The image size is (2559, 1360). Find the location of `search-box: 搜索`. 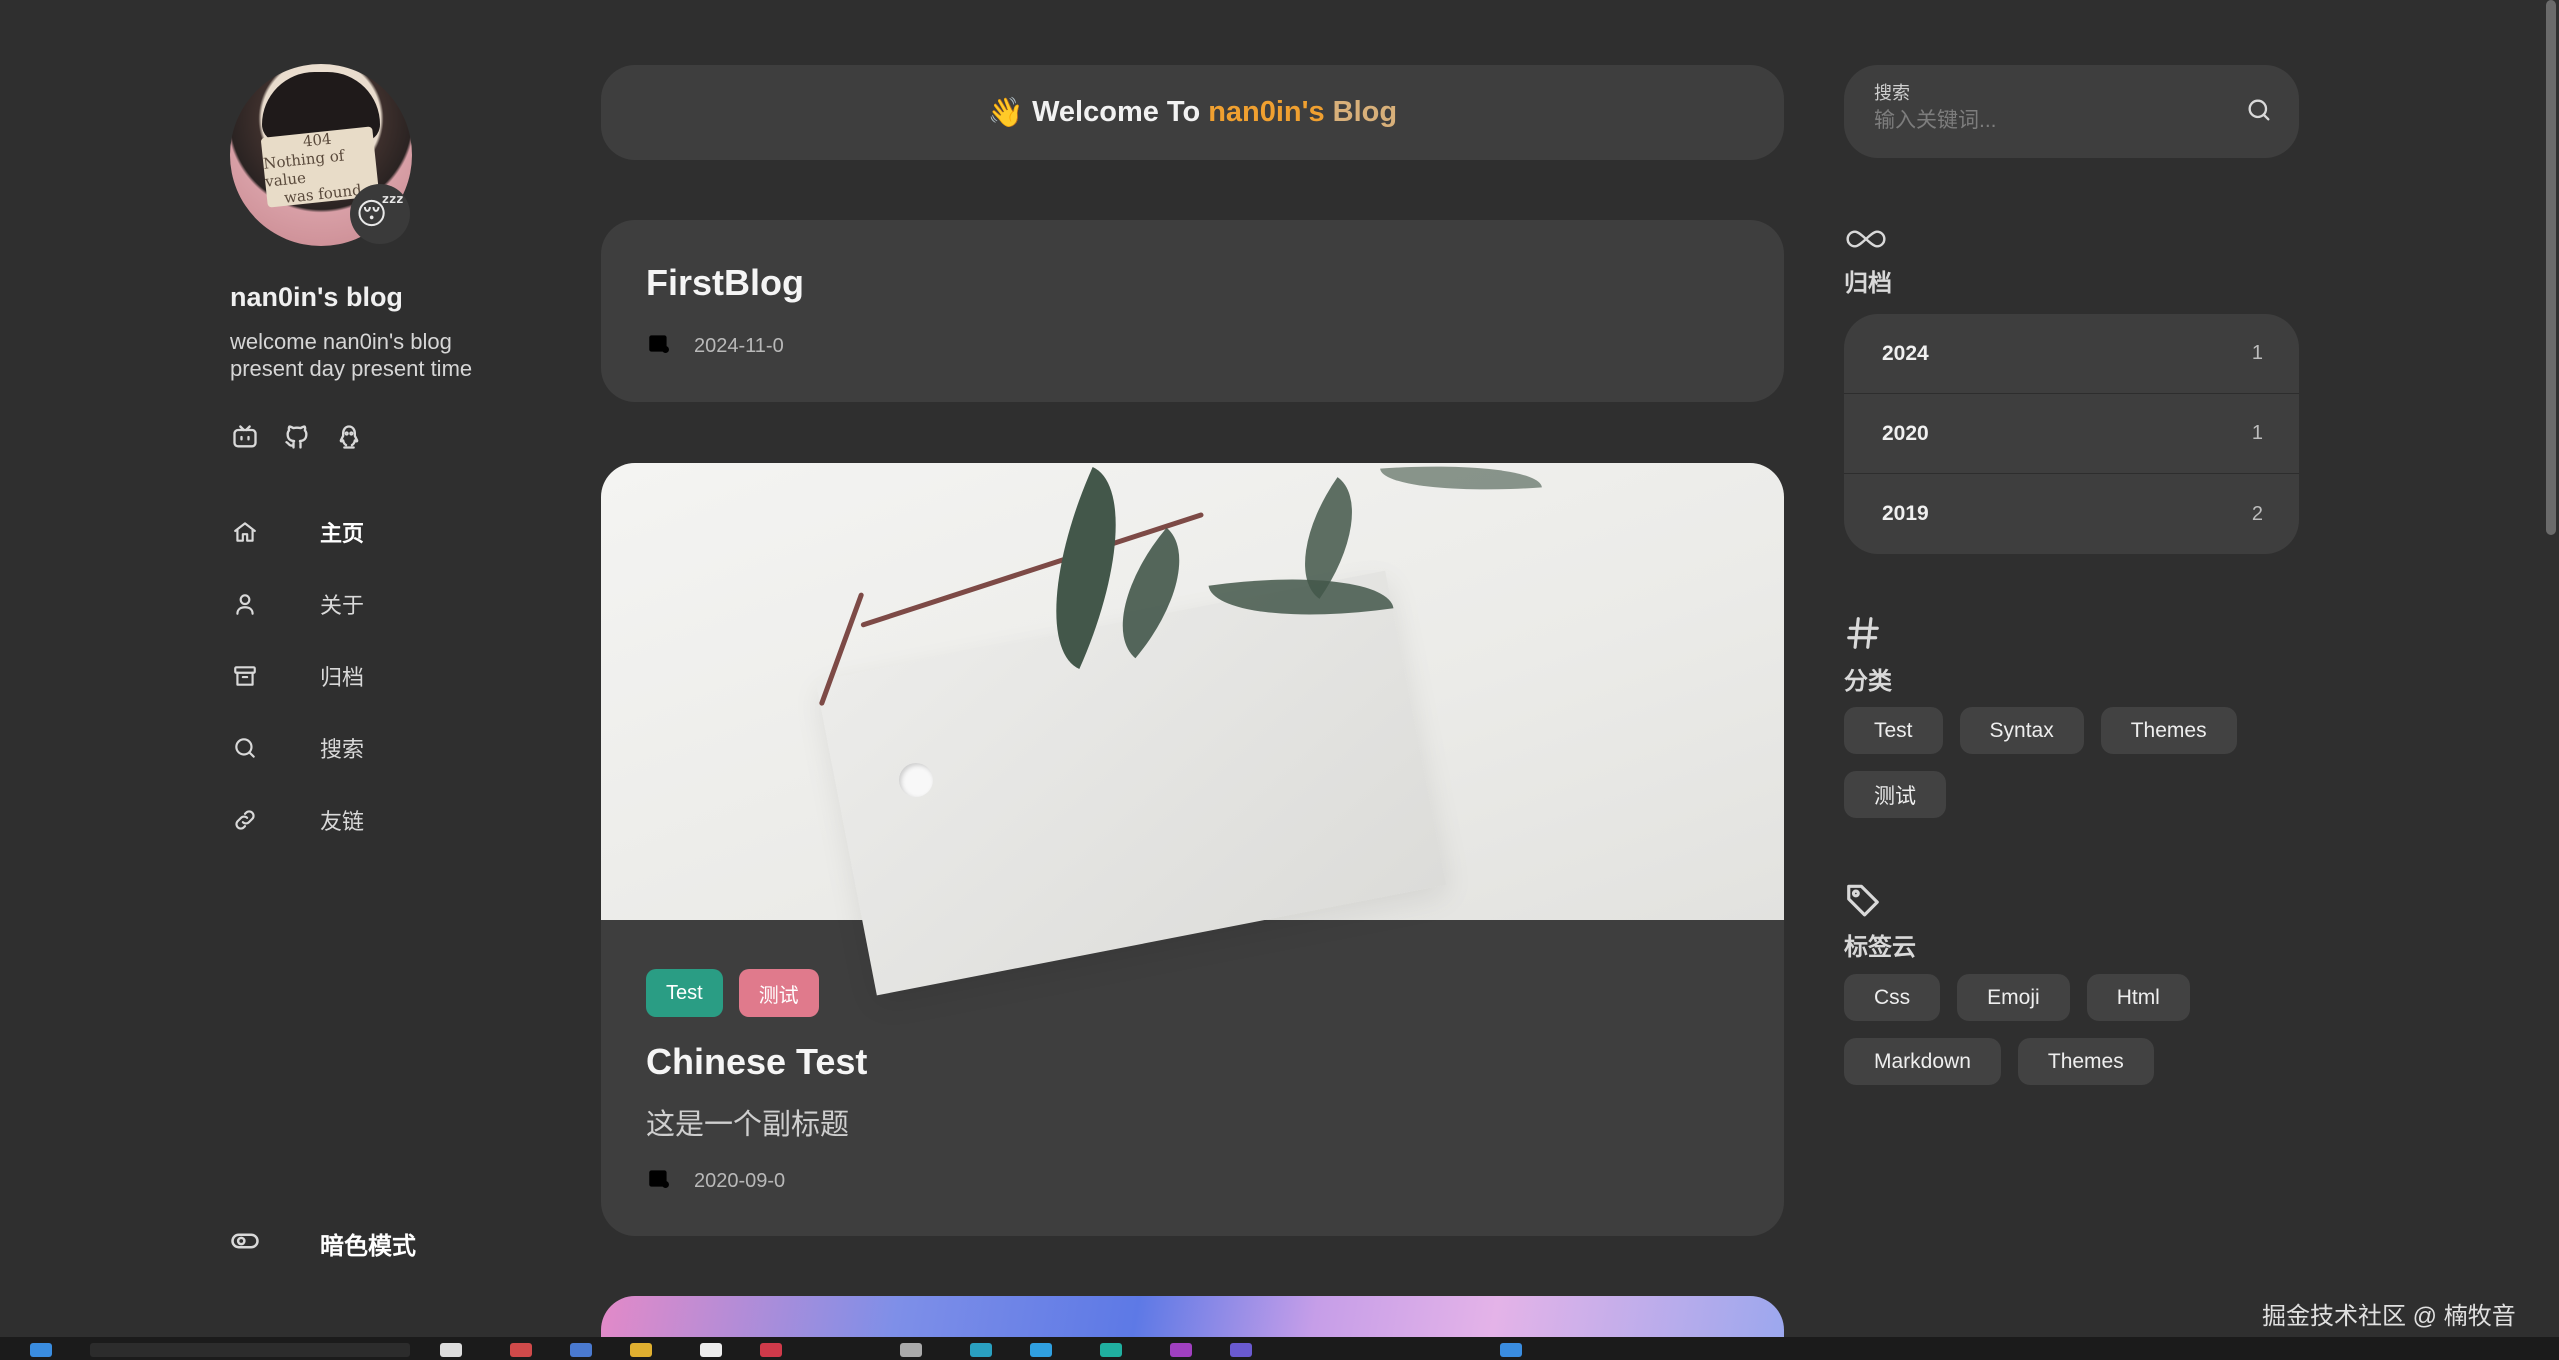

search-box: 搜索 is located at coordinates (2071, 111).